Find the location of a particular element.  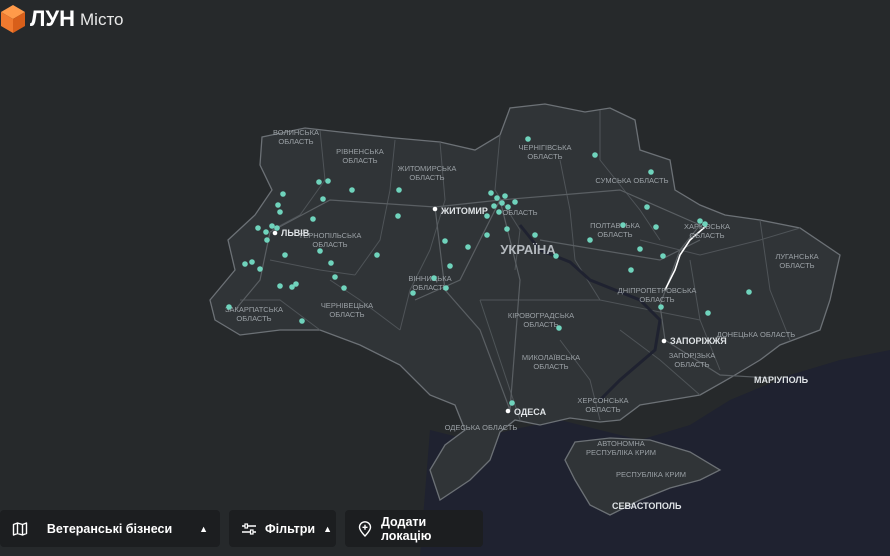

region-label-zaporizhzhia: ЗАПОРІЗЬКА is located at coordinates (692, 355).